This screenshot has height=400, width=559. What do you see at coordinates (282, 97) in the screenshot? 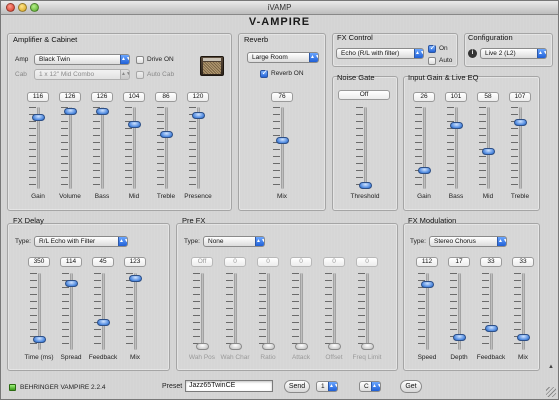
I see `value-box: 76` at bounding box center [282, 97].